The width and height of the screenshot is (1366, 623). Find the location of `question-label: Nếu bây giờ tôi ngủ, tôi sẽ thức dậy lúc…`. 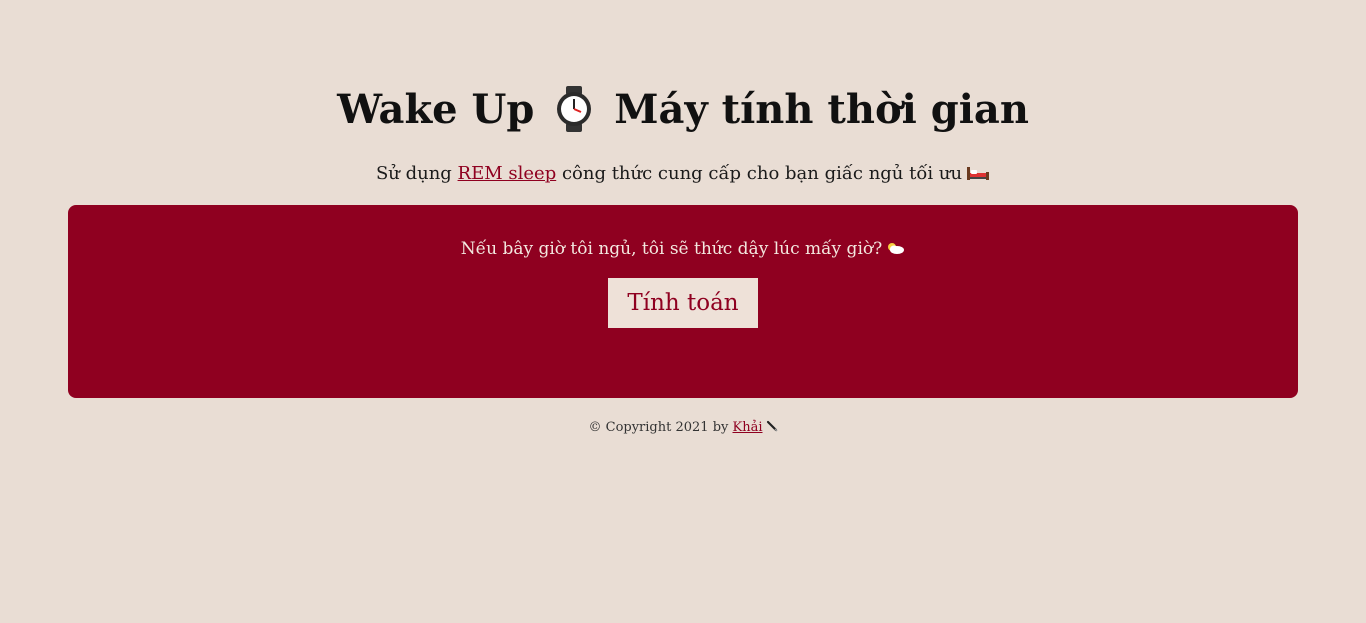

question-label: Nếu bây giờ tôi ngủ, tôi sẽ thức dậy lúc… is located at coordinates (671, 249).